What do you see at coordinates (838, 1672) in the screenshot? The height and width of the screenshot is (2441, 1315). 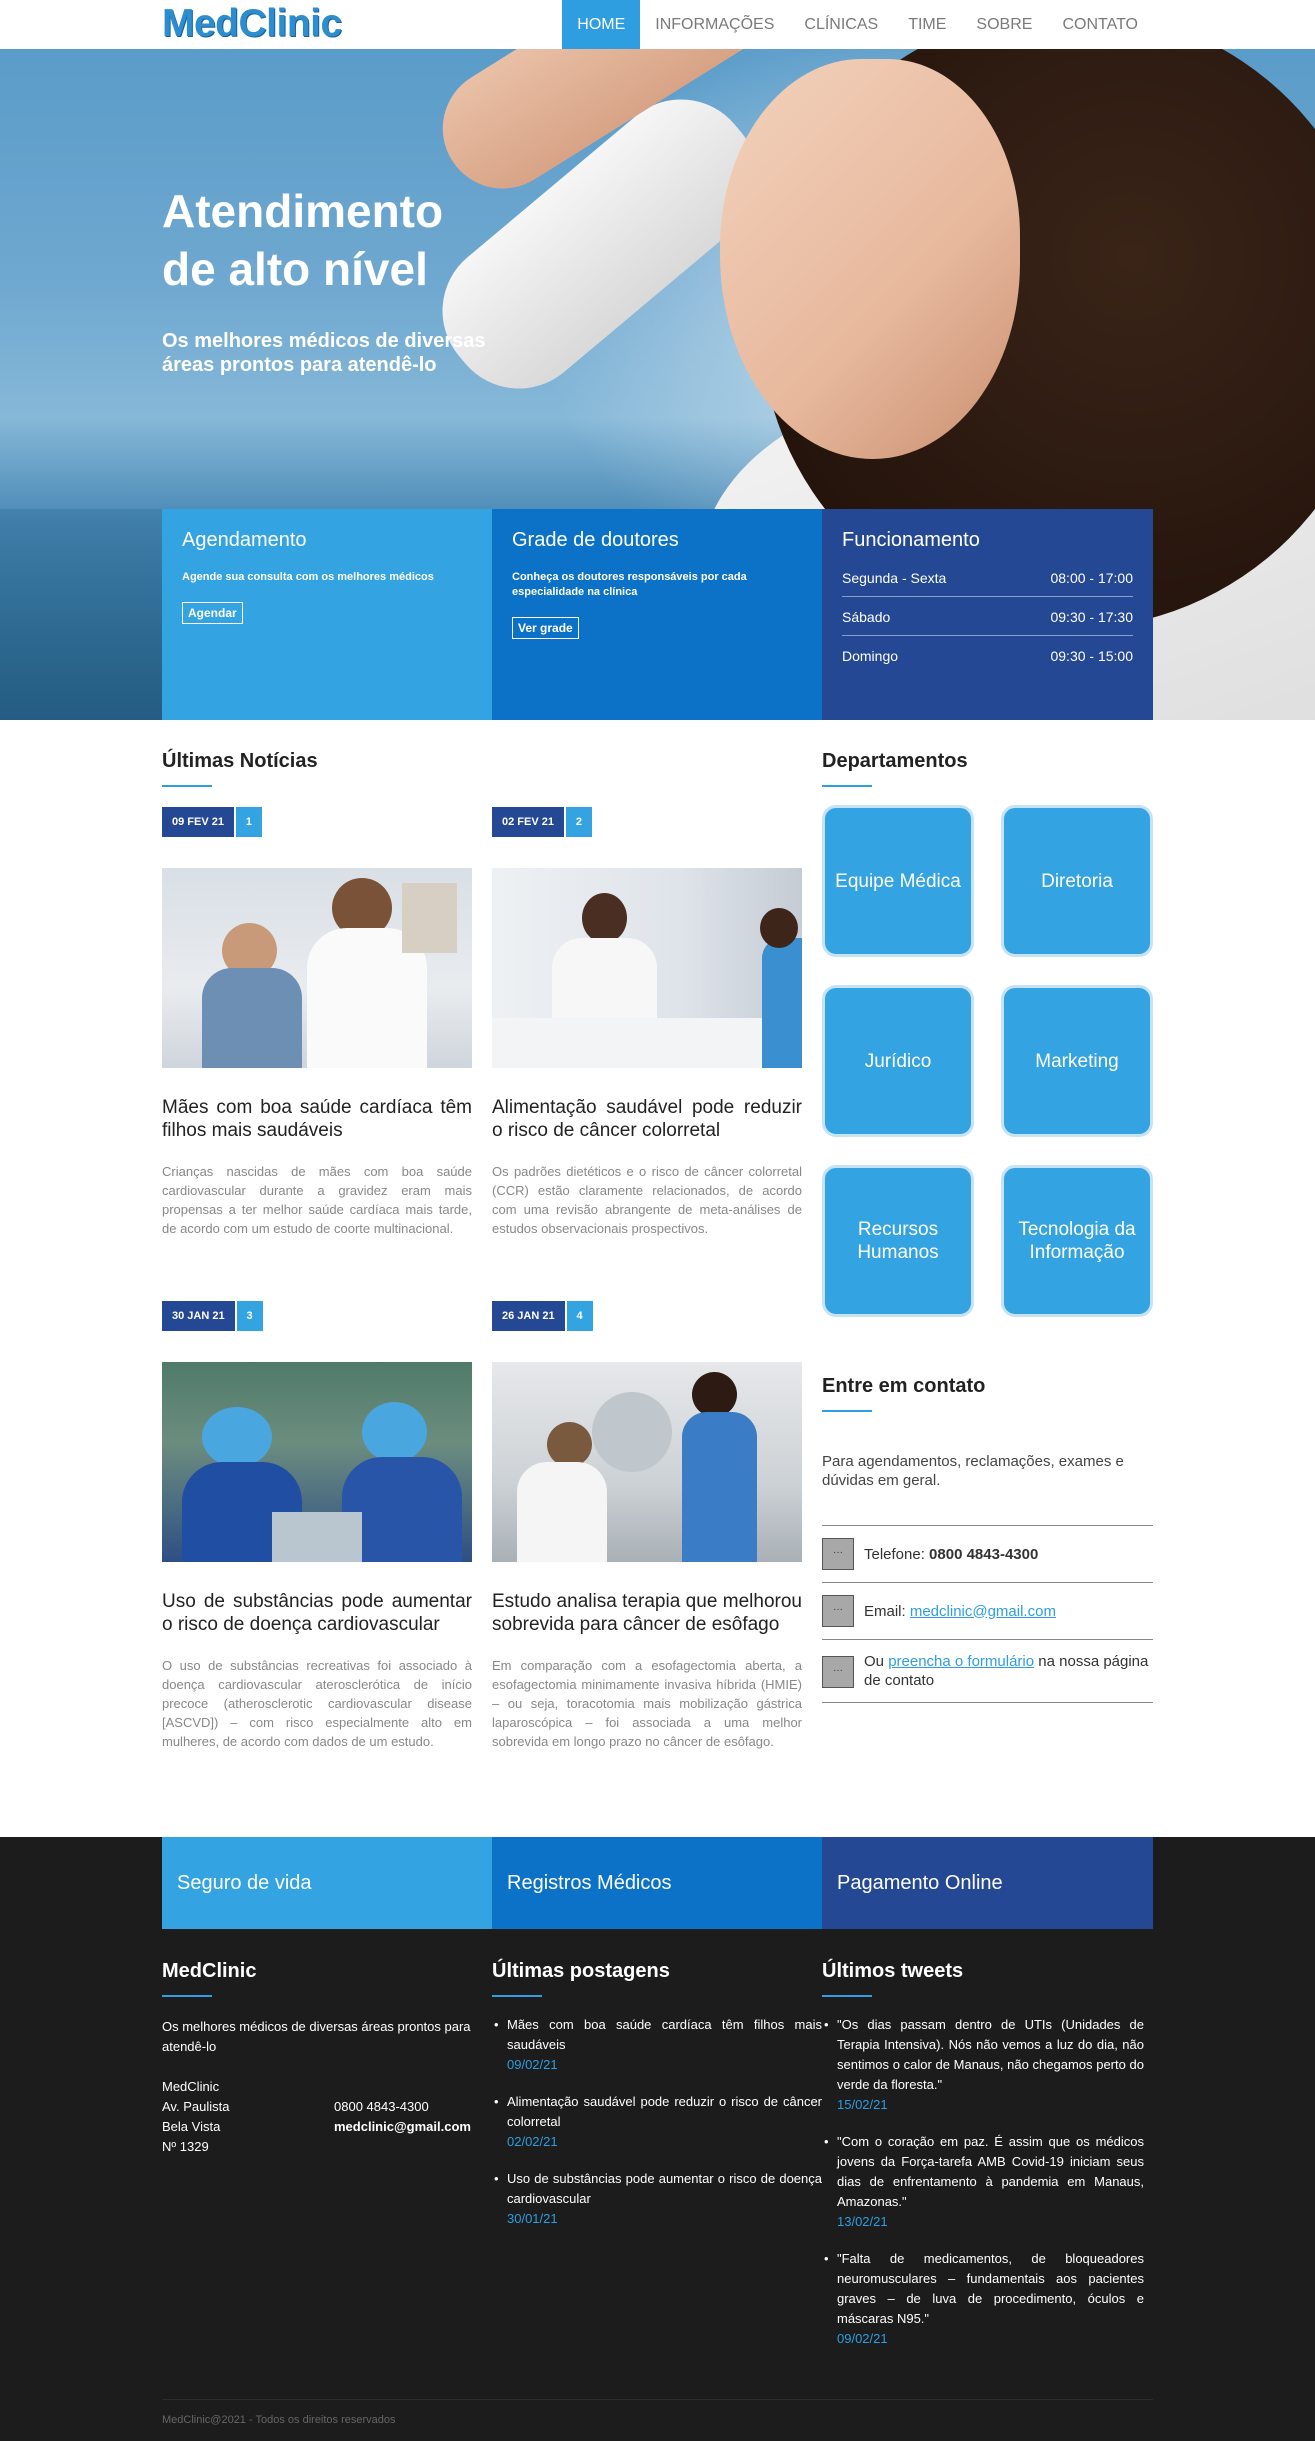 I see `form-icon: ···` at bounding box center [838, 1672].